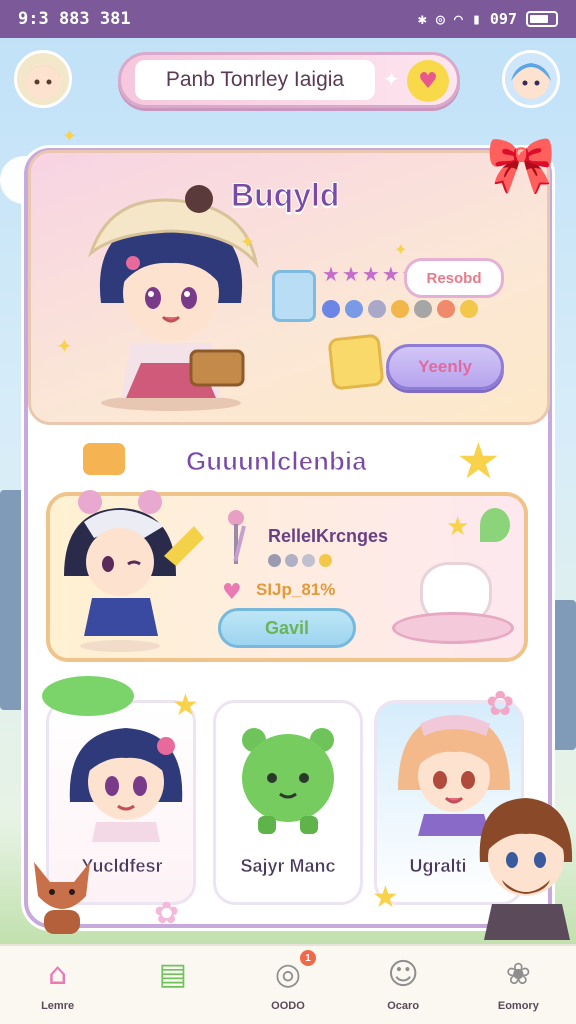 This screenshot has width=576, height=1024. What do you see at coordinates (440, 19) in the screenshot?
I see `location-icon: ◎` at bounding box center [440, 19].